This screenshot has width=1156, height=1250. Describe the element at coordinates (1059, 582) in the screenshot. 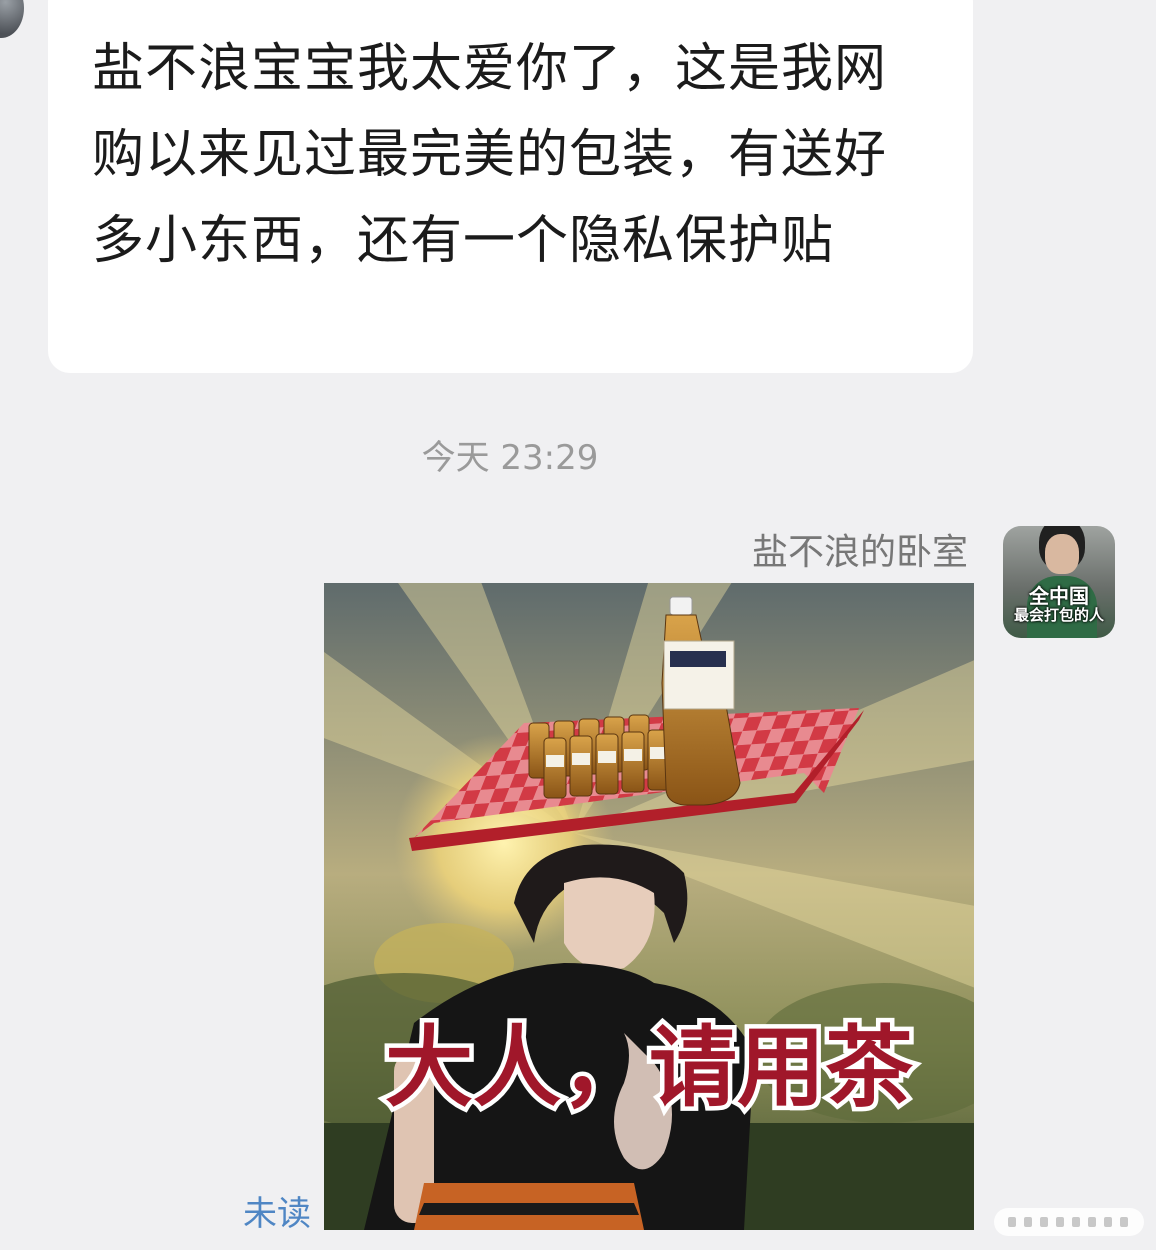

I see `sender-avatar: 全中国 最会打包的人` at that location.